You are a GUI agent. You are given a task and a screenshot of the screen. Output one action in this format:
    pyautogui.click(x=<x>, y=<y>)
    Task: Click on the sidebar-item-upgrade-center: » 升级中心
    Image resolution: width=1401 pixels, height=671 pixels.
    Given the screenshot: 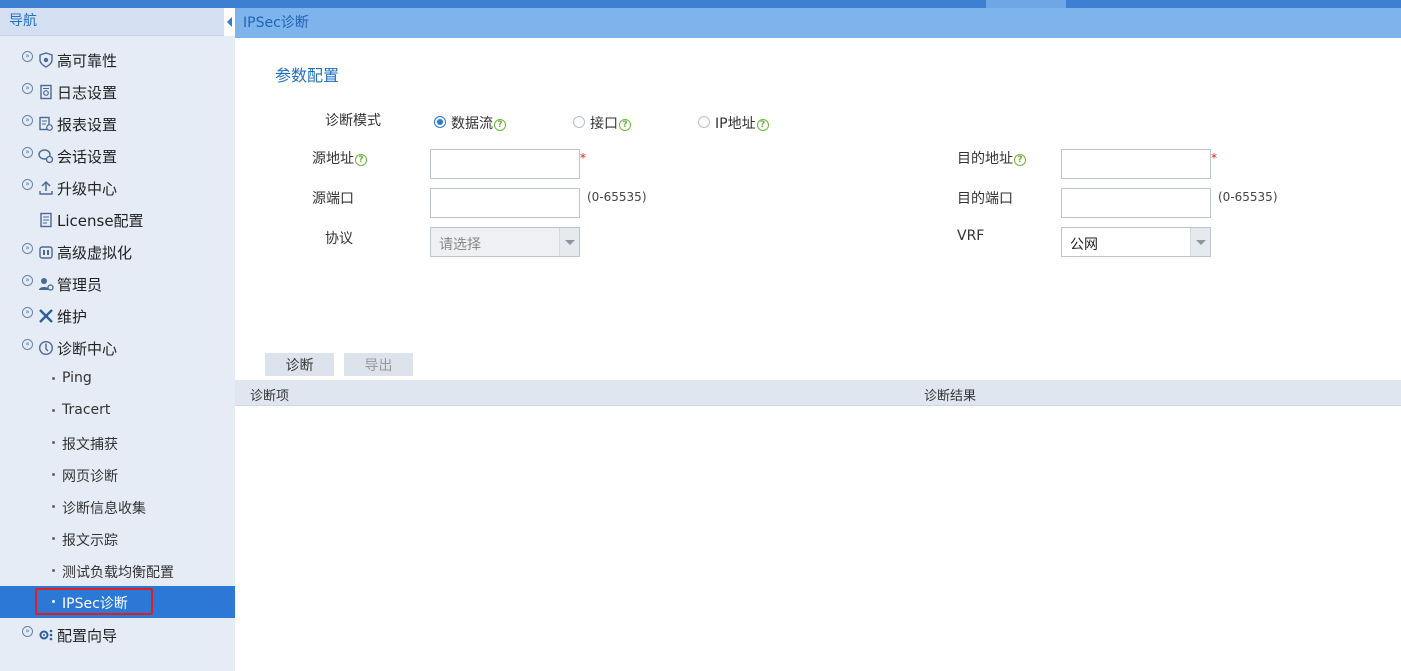 What is the action you would take?
    pyautogui.click(x=117, y=188)
    